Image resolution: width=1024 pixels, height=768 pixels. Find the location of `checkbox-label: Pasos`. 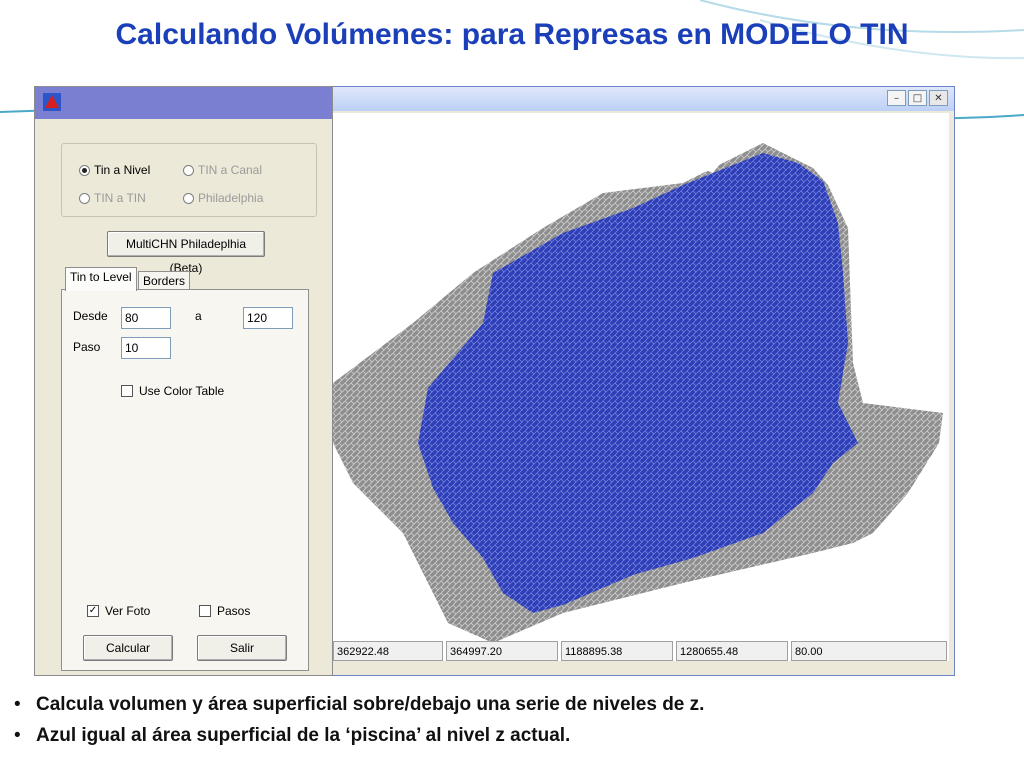

checkbox-label: Pasos is located at coordinates (234, 611).